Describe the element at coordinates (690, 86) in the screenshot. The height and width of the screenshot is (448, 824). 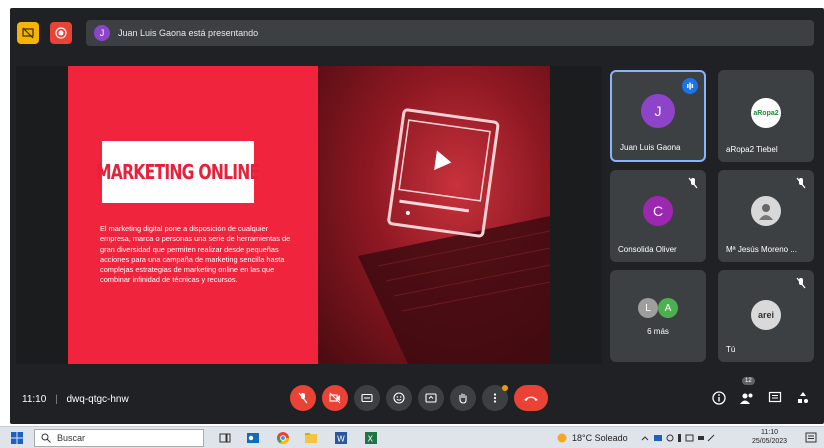
I see `speaking-indicator-icon` at that location.